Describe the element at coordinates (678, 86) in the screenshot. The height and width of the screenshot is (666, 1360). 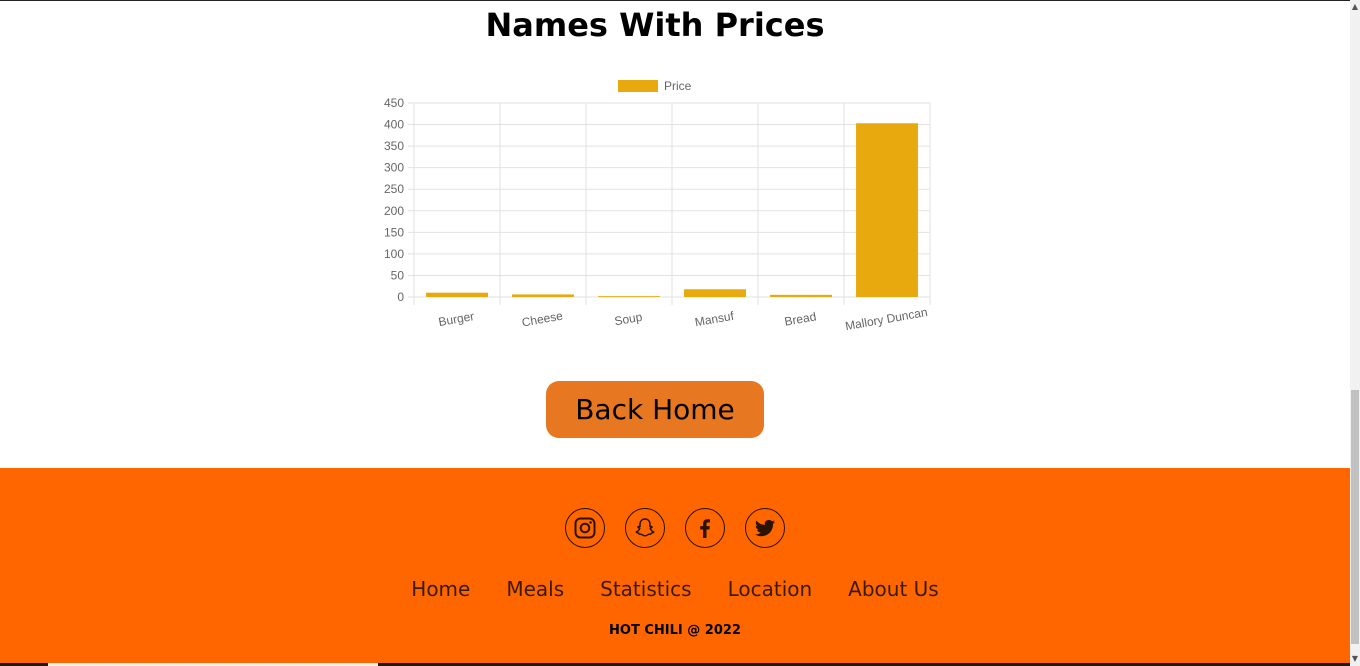
I see `legend-label: Price` at that location.